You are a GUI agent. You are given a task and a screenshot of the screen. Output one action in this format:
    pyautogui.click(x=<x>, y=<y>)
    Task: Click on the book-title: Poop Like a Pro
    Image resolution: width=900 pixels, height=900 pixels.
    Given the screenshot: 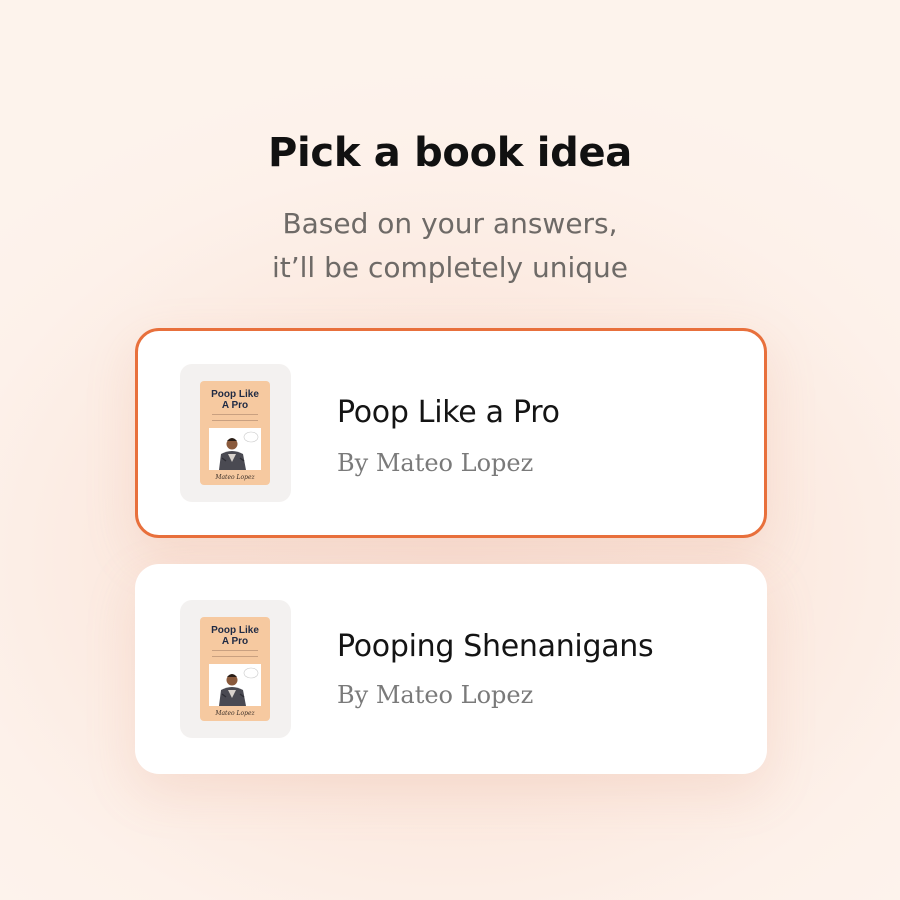 What is the action you would take?
    pyautogui.click(x=448, y=412)
    